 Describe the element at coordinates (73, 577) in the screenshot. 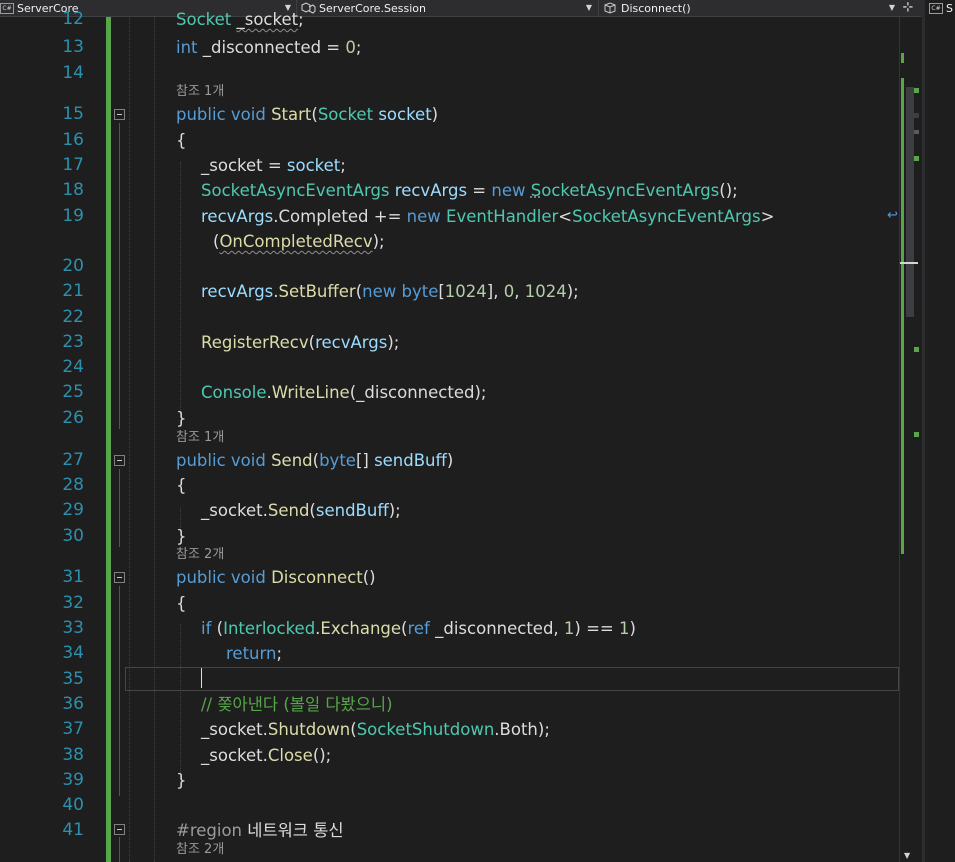

I see `line-number: 31` at that location.